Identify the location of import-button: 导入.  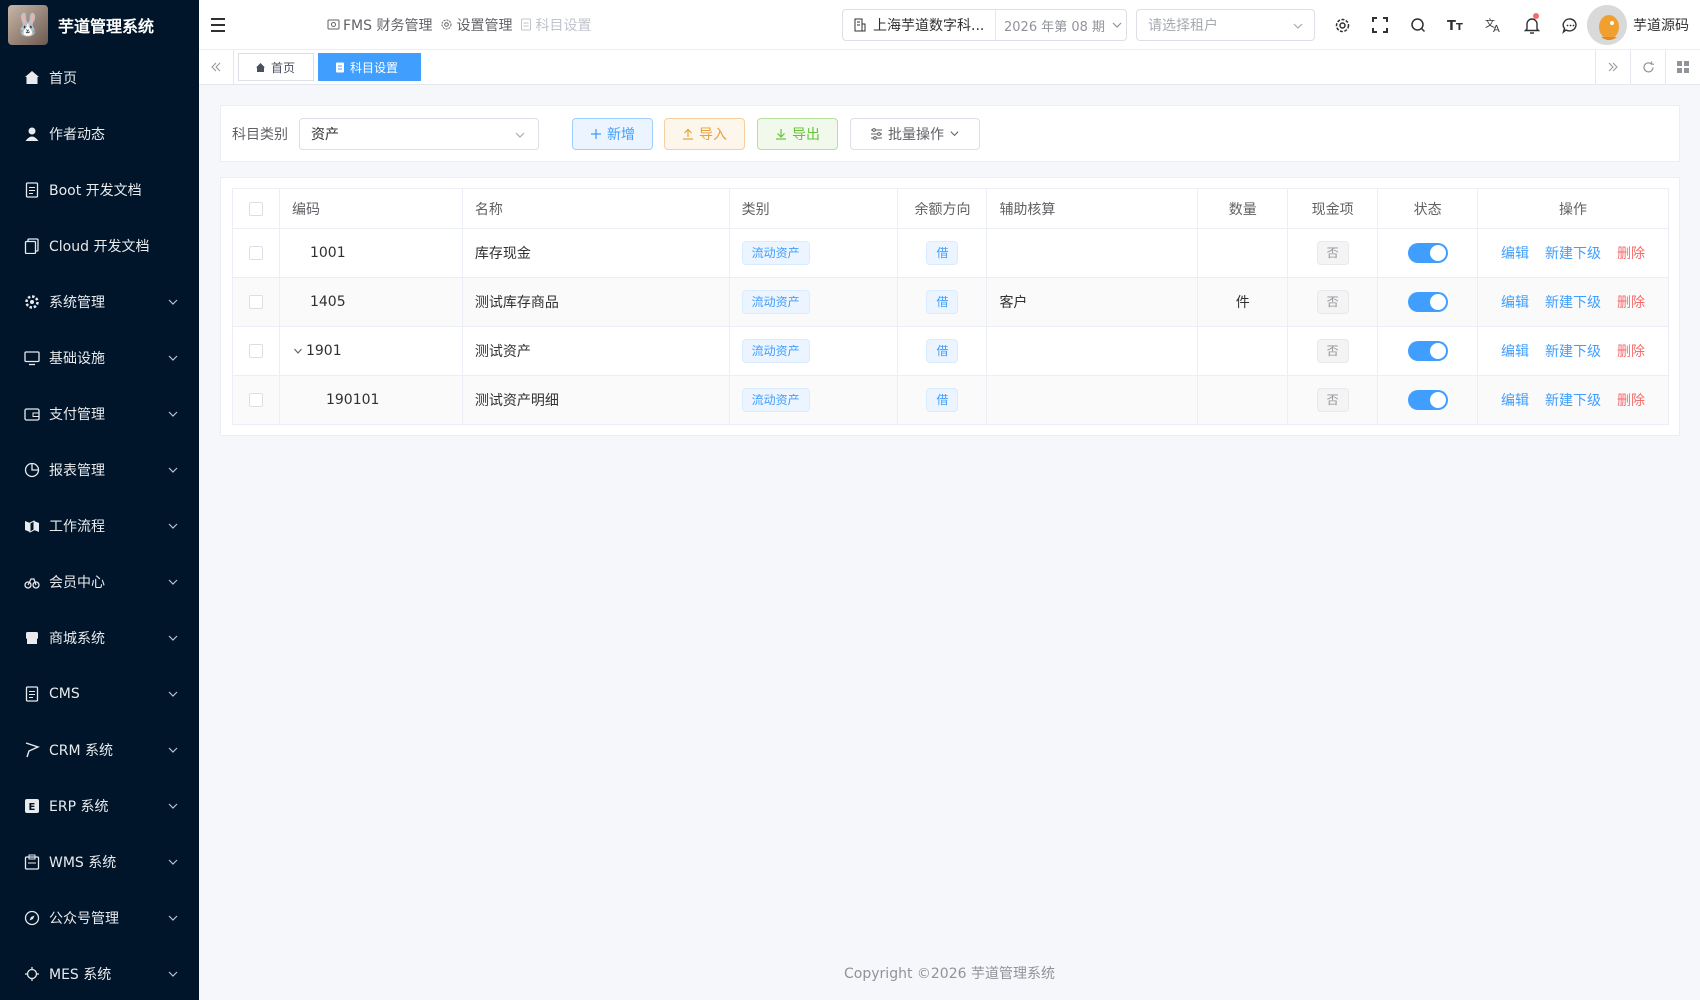
(704, 133).